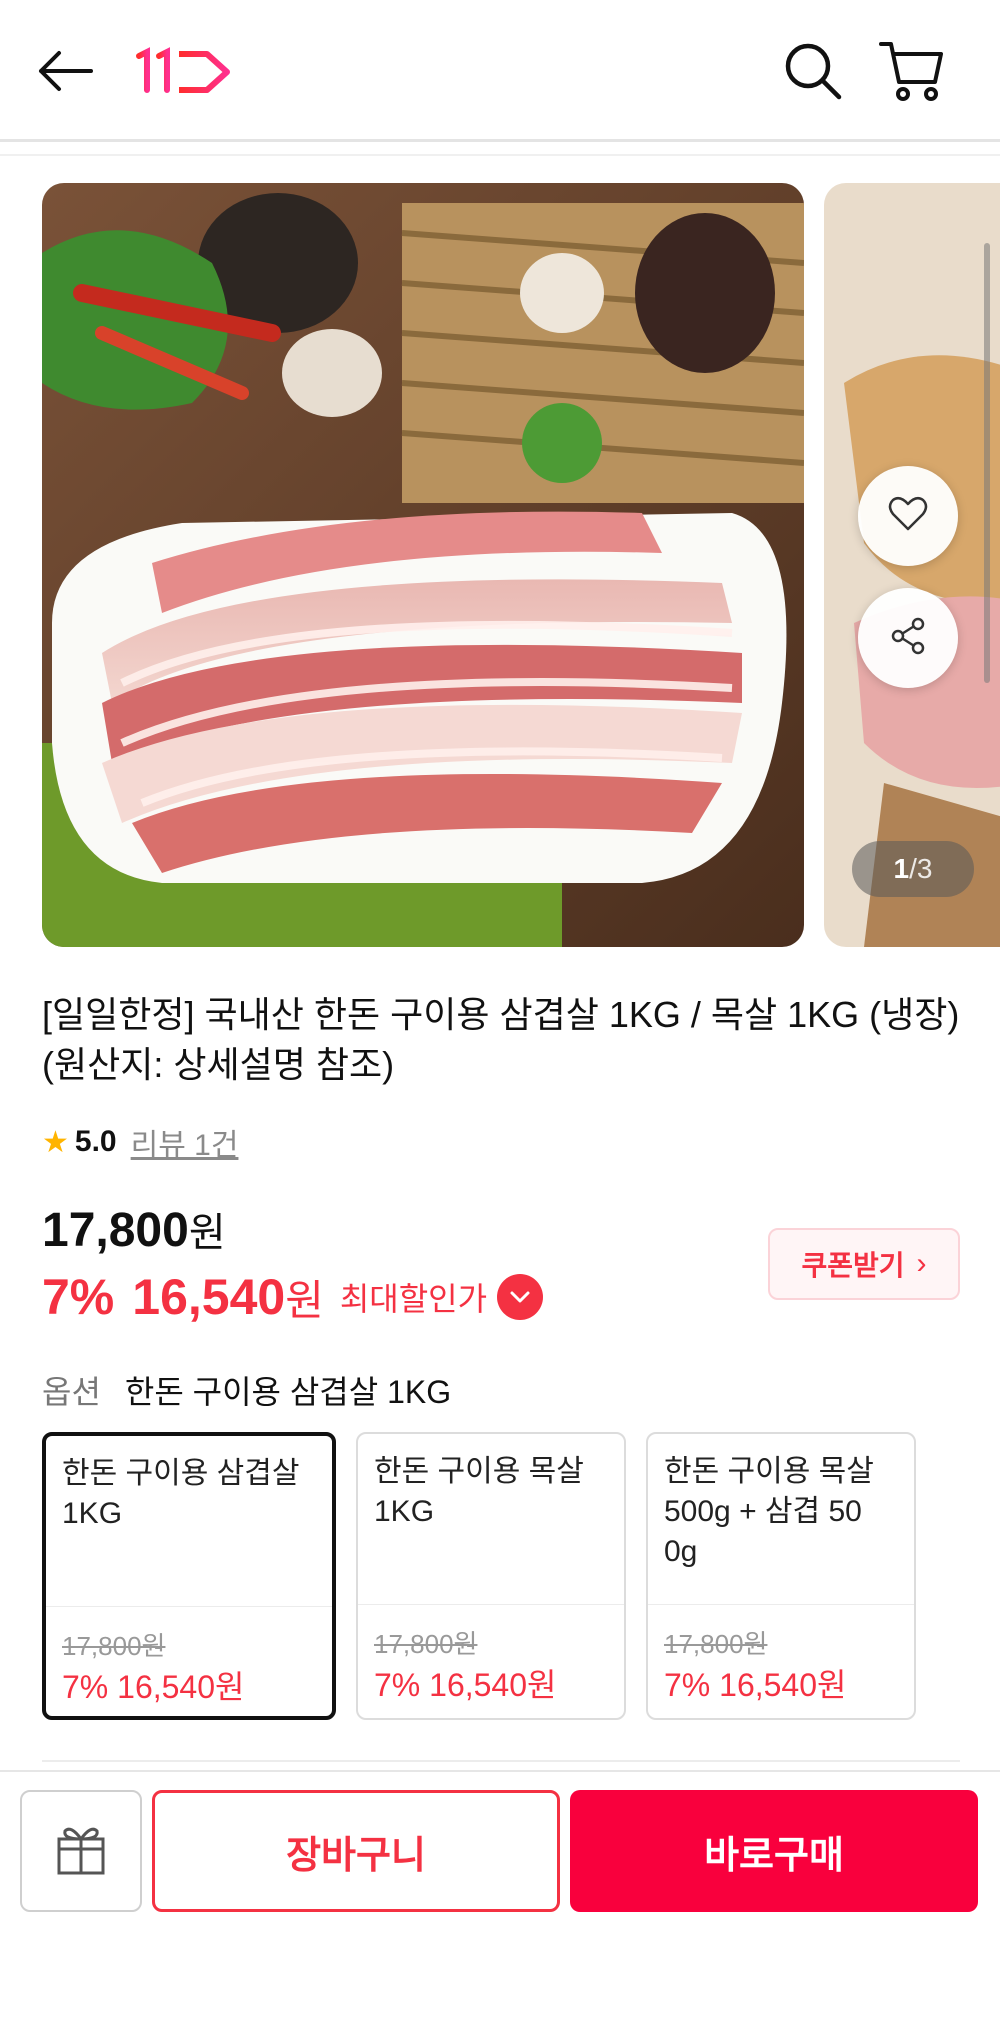 Image resolution: width=1000 pixels, height=2018 pixels. What do you see at coordinates (500, 71) in the screenshot?
I see `top-app-bar` at bounding box center [500, 71].